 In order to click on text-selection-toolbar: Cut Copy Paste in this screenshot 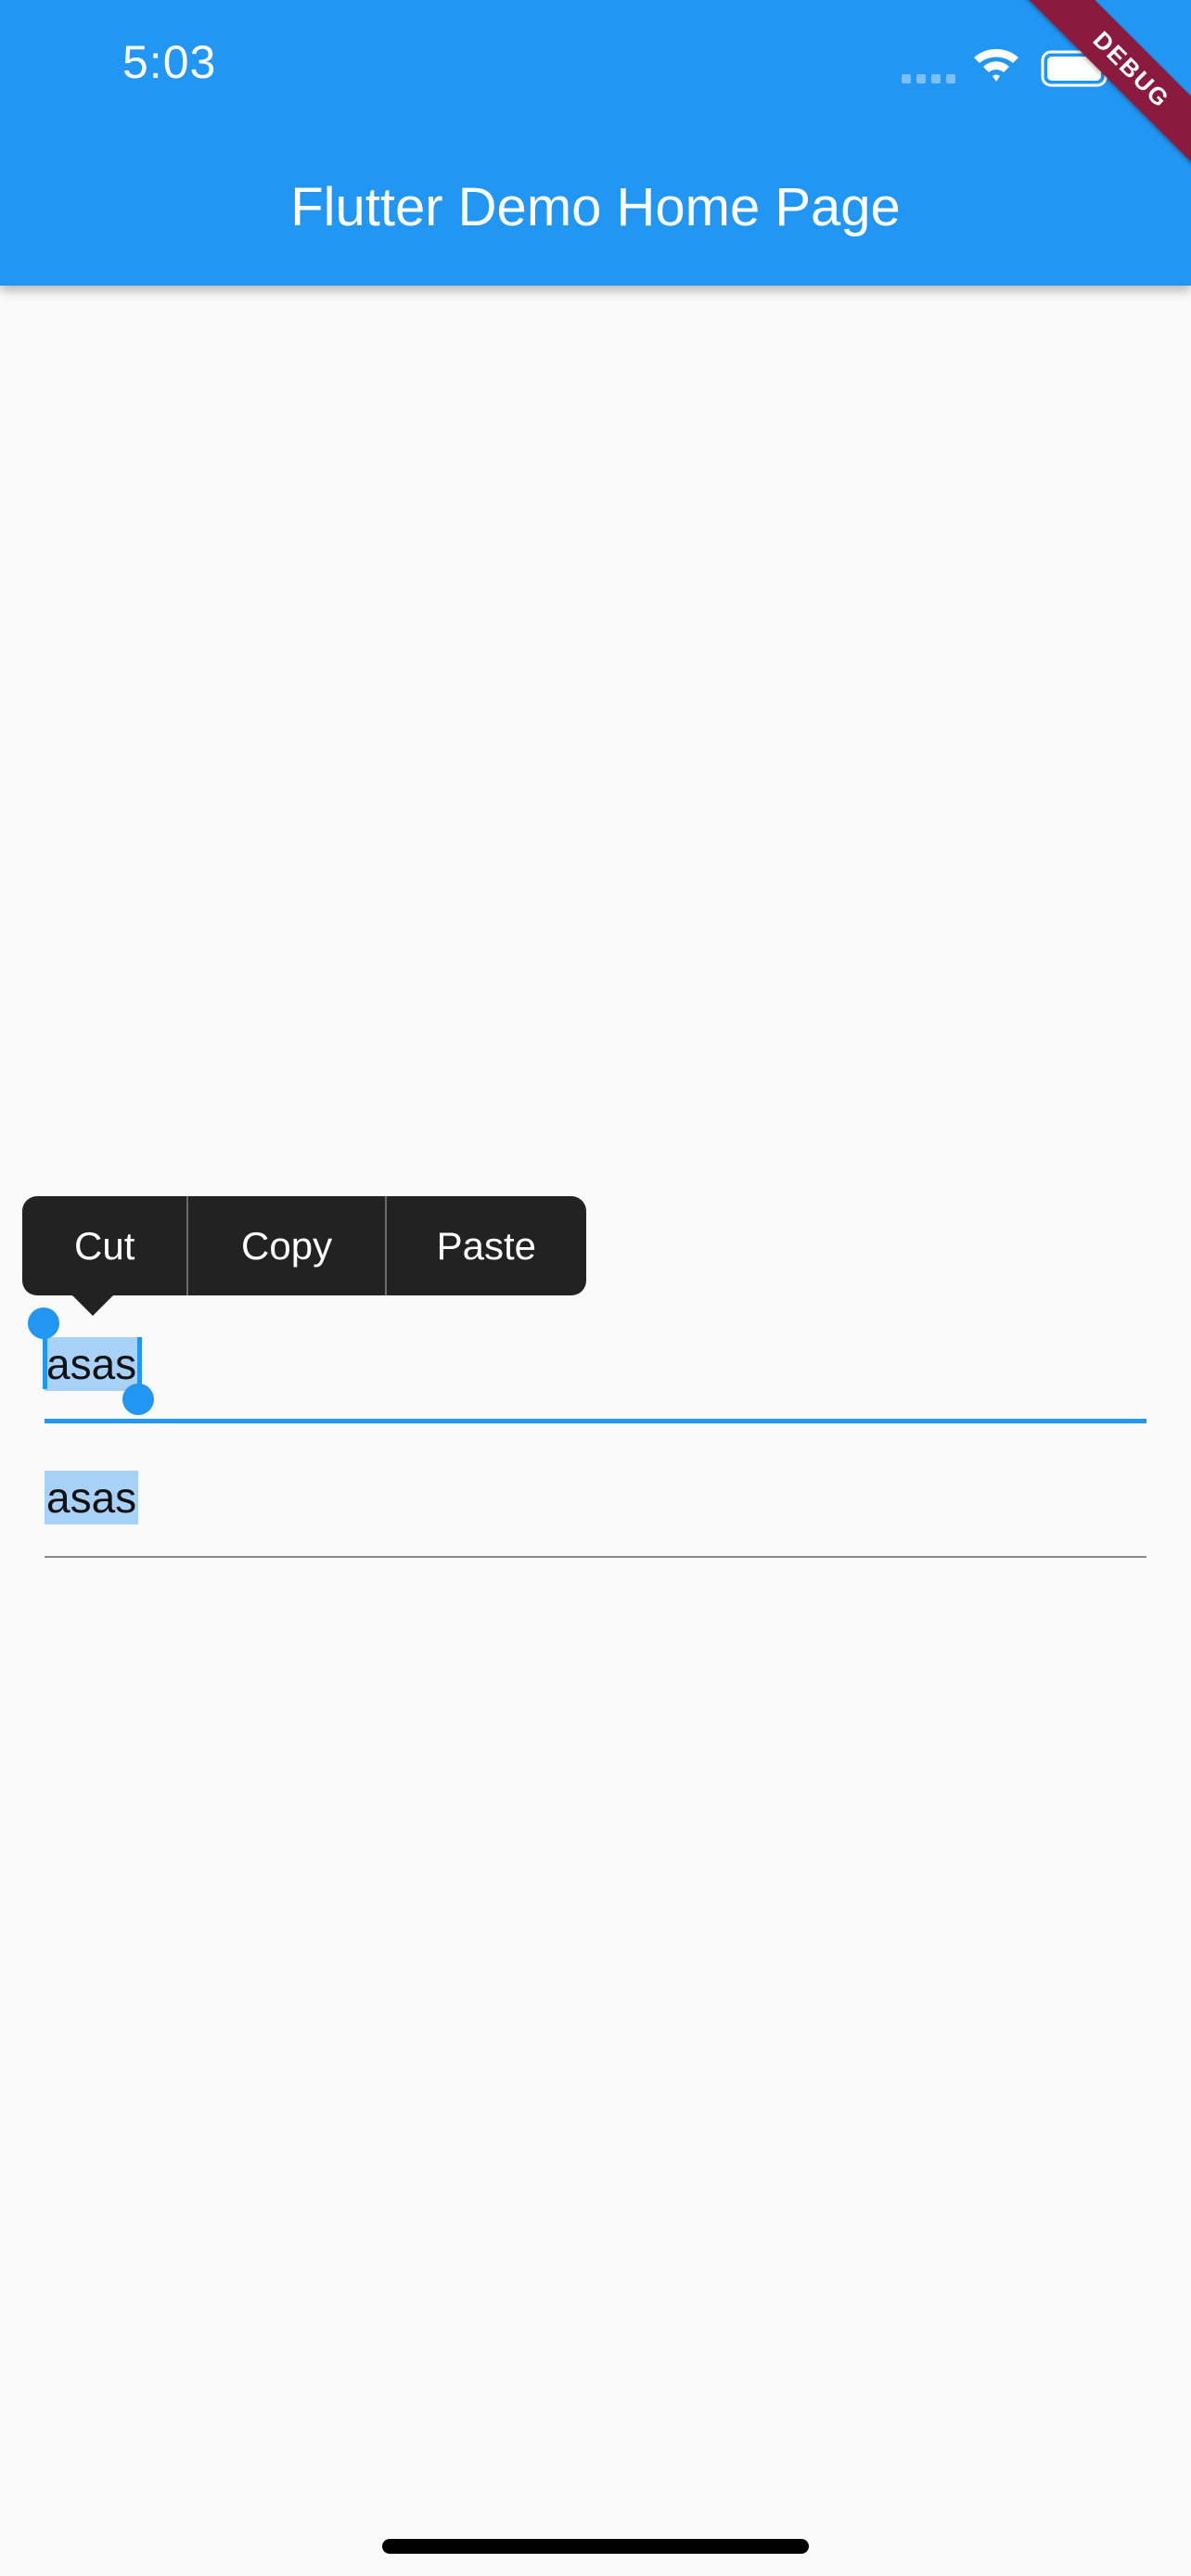, I will do `click(304, 1245)`.